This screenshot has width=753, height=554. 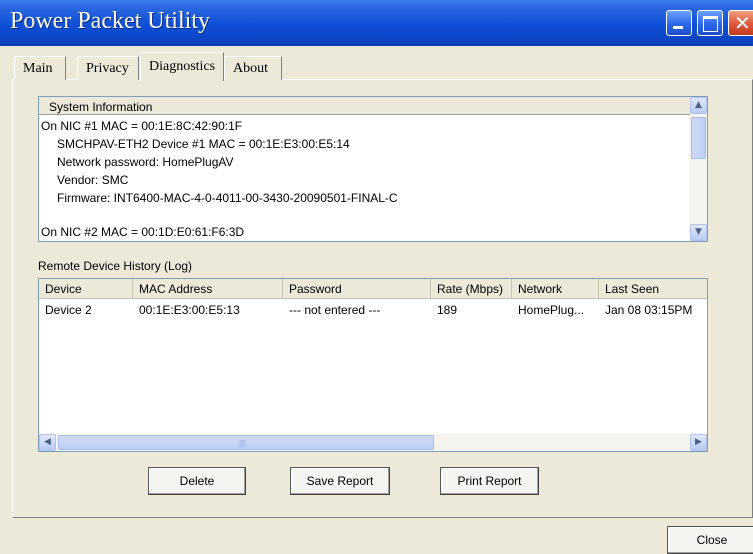 What do you see at coordinates (197, 481) in the screenshot?
I see `delete-button: Delete` at bounding box center [197, 481].